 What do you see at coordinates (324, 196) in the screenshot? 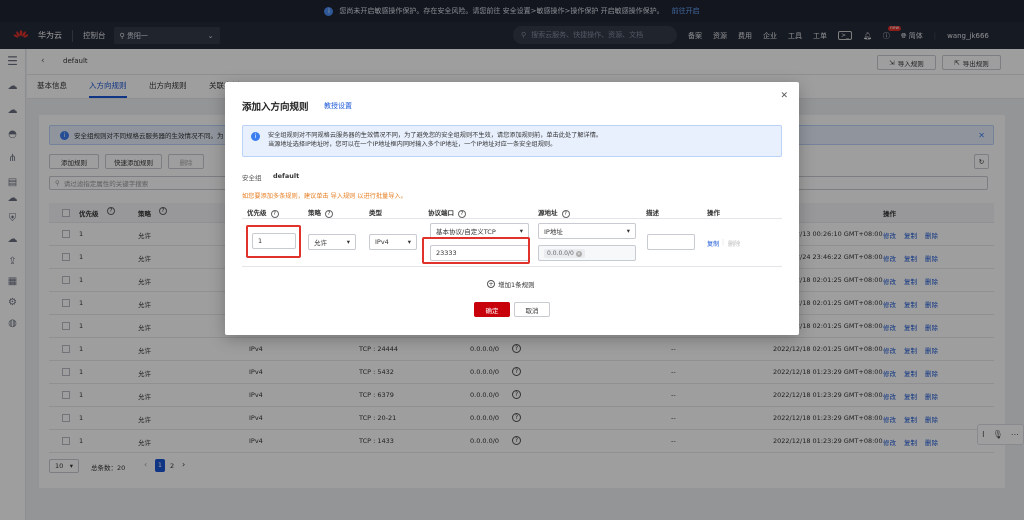
I see `batch-import-hint: 如您要添加多条规则，建议单击 导入规则 以进行批量导入。` at bounding box center [324, 196].